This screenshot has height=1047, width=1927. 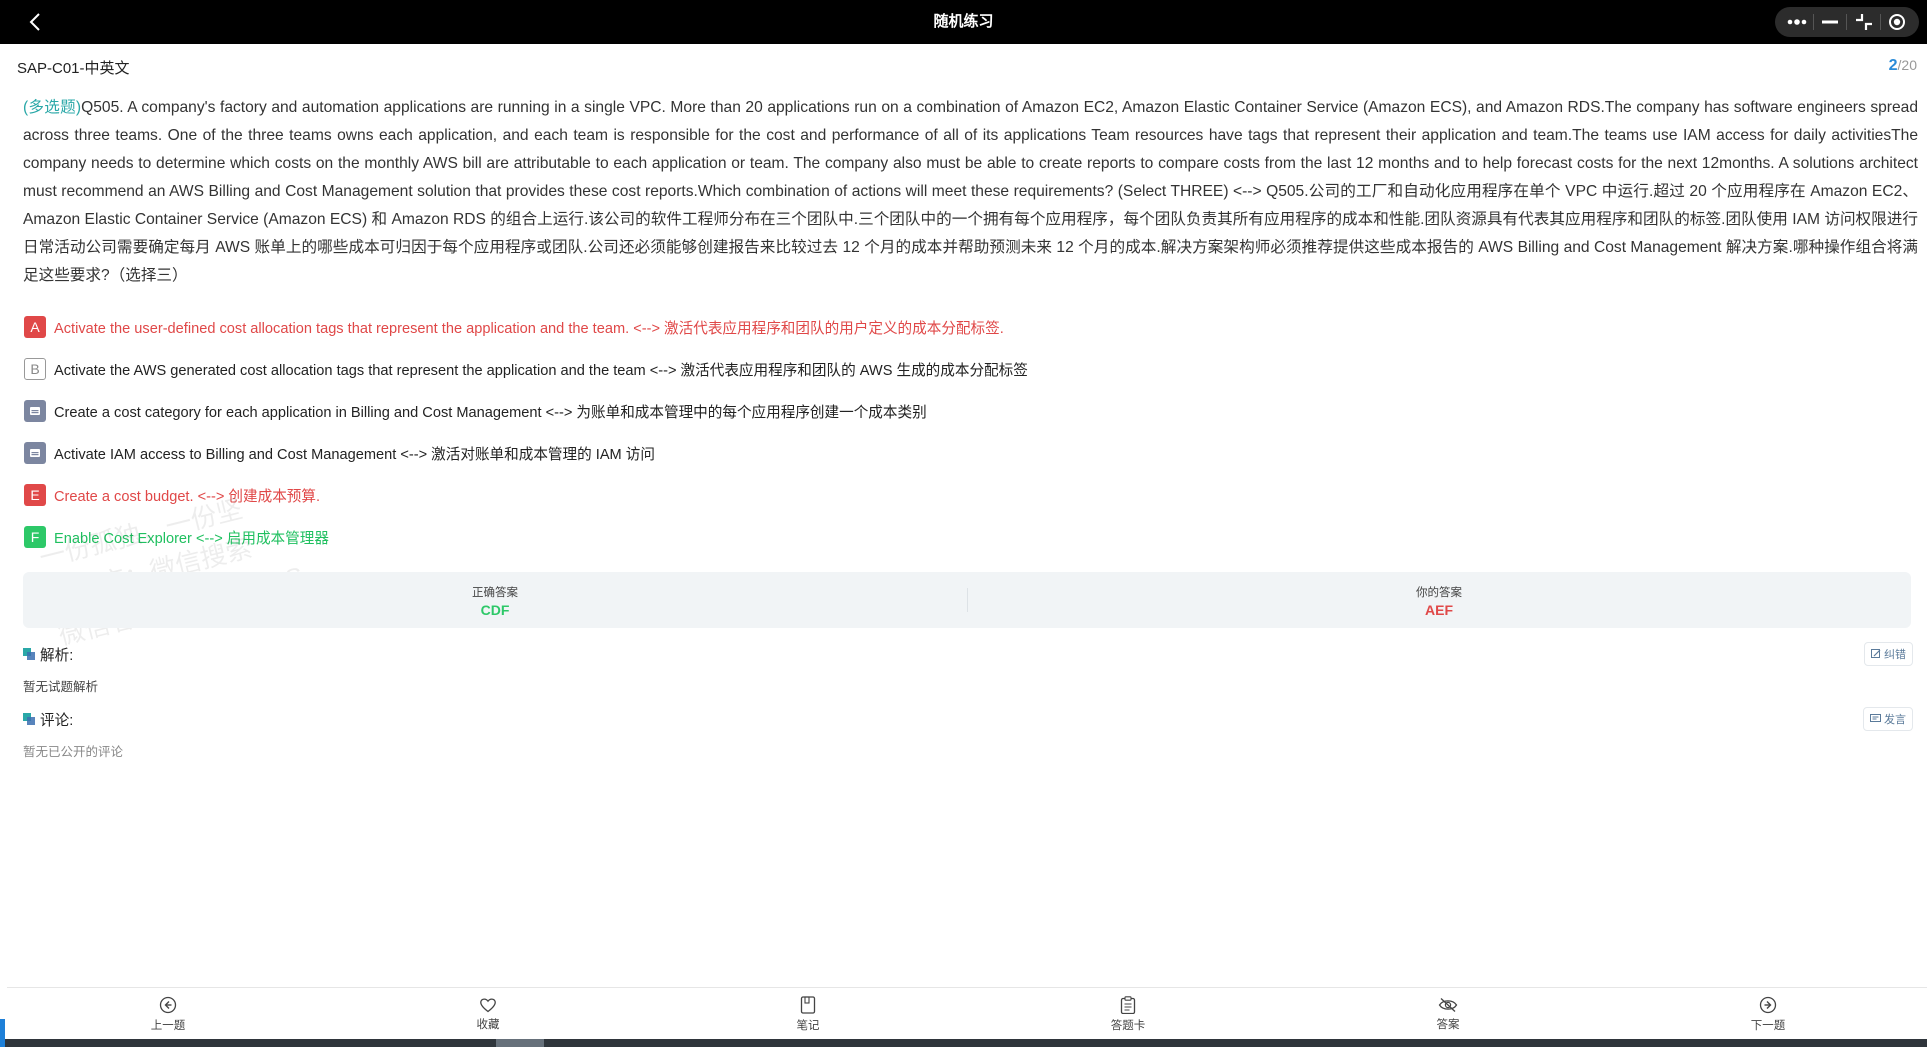 What do you see at coordinates (1439, 600) in the screenshot?
I see `your-answer: 你的答案 AEF` at bounding box center [1439, 600].